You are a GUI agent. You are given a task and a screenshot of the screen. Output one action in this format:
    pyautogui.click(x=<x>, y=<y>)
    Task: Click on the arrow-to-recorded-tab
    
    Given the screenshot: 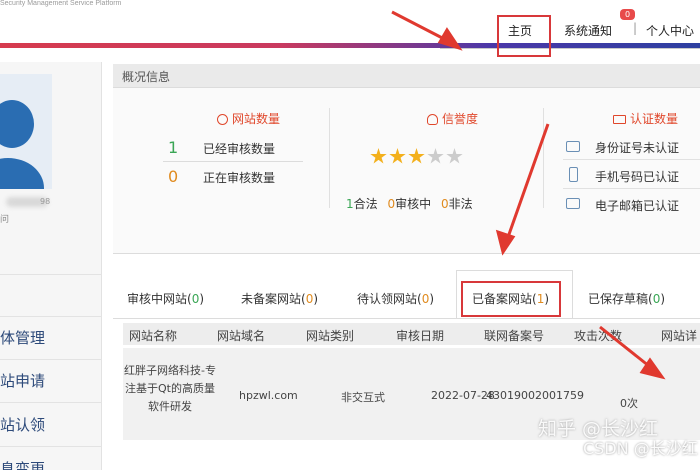 What is the action you would take?
    pyautogui.click(x=527, y=182)
    